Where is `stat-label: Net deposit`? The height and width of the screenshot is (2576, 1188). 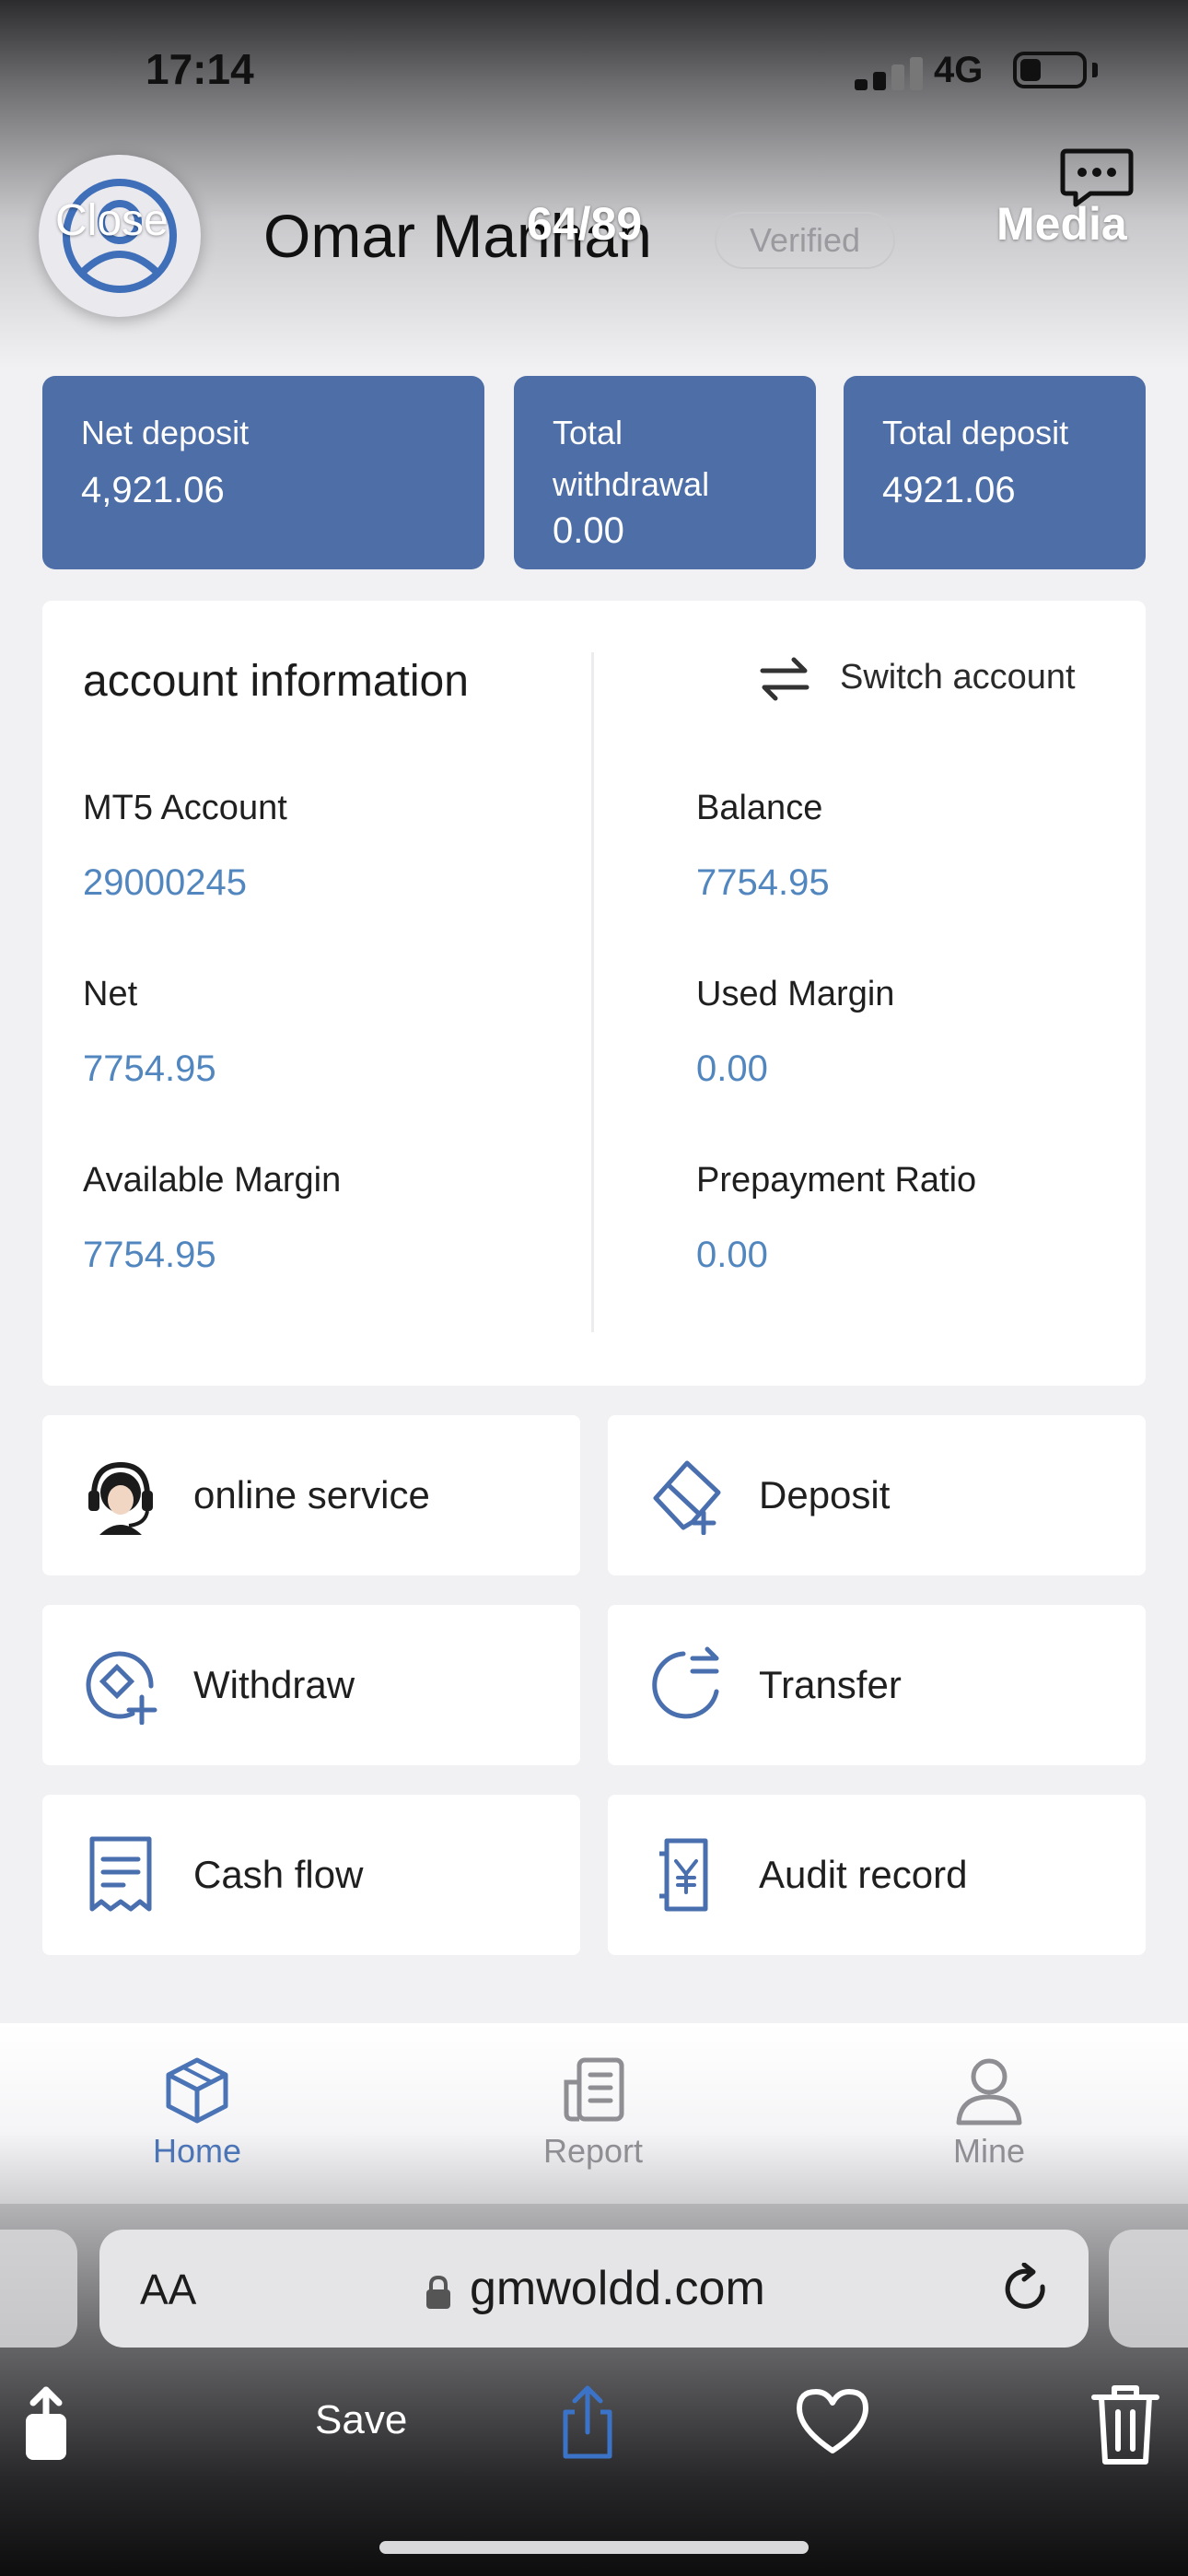 stat-label: Net deposit is located at coordinates (165, 432).